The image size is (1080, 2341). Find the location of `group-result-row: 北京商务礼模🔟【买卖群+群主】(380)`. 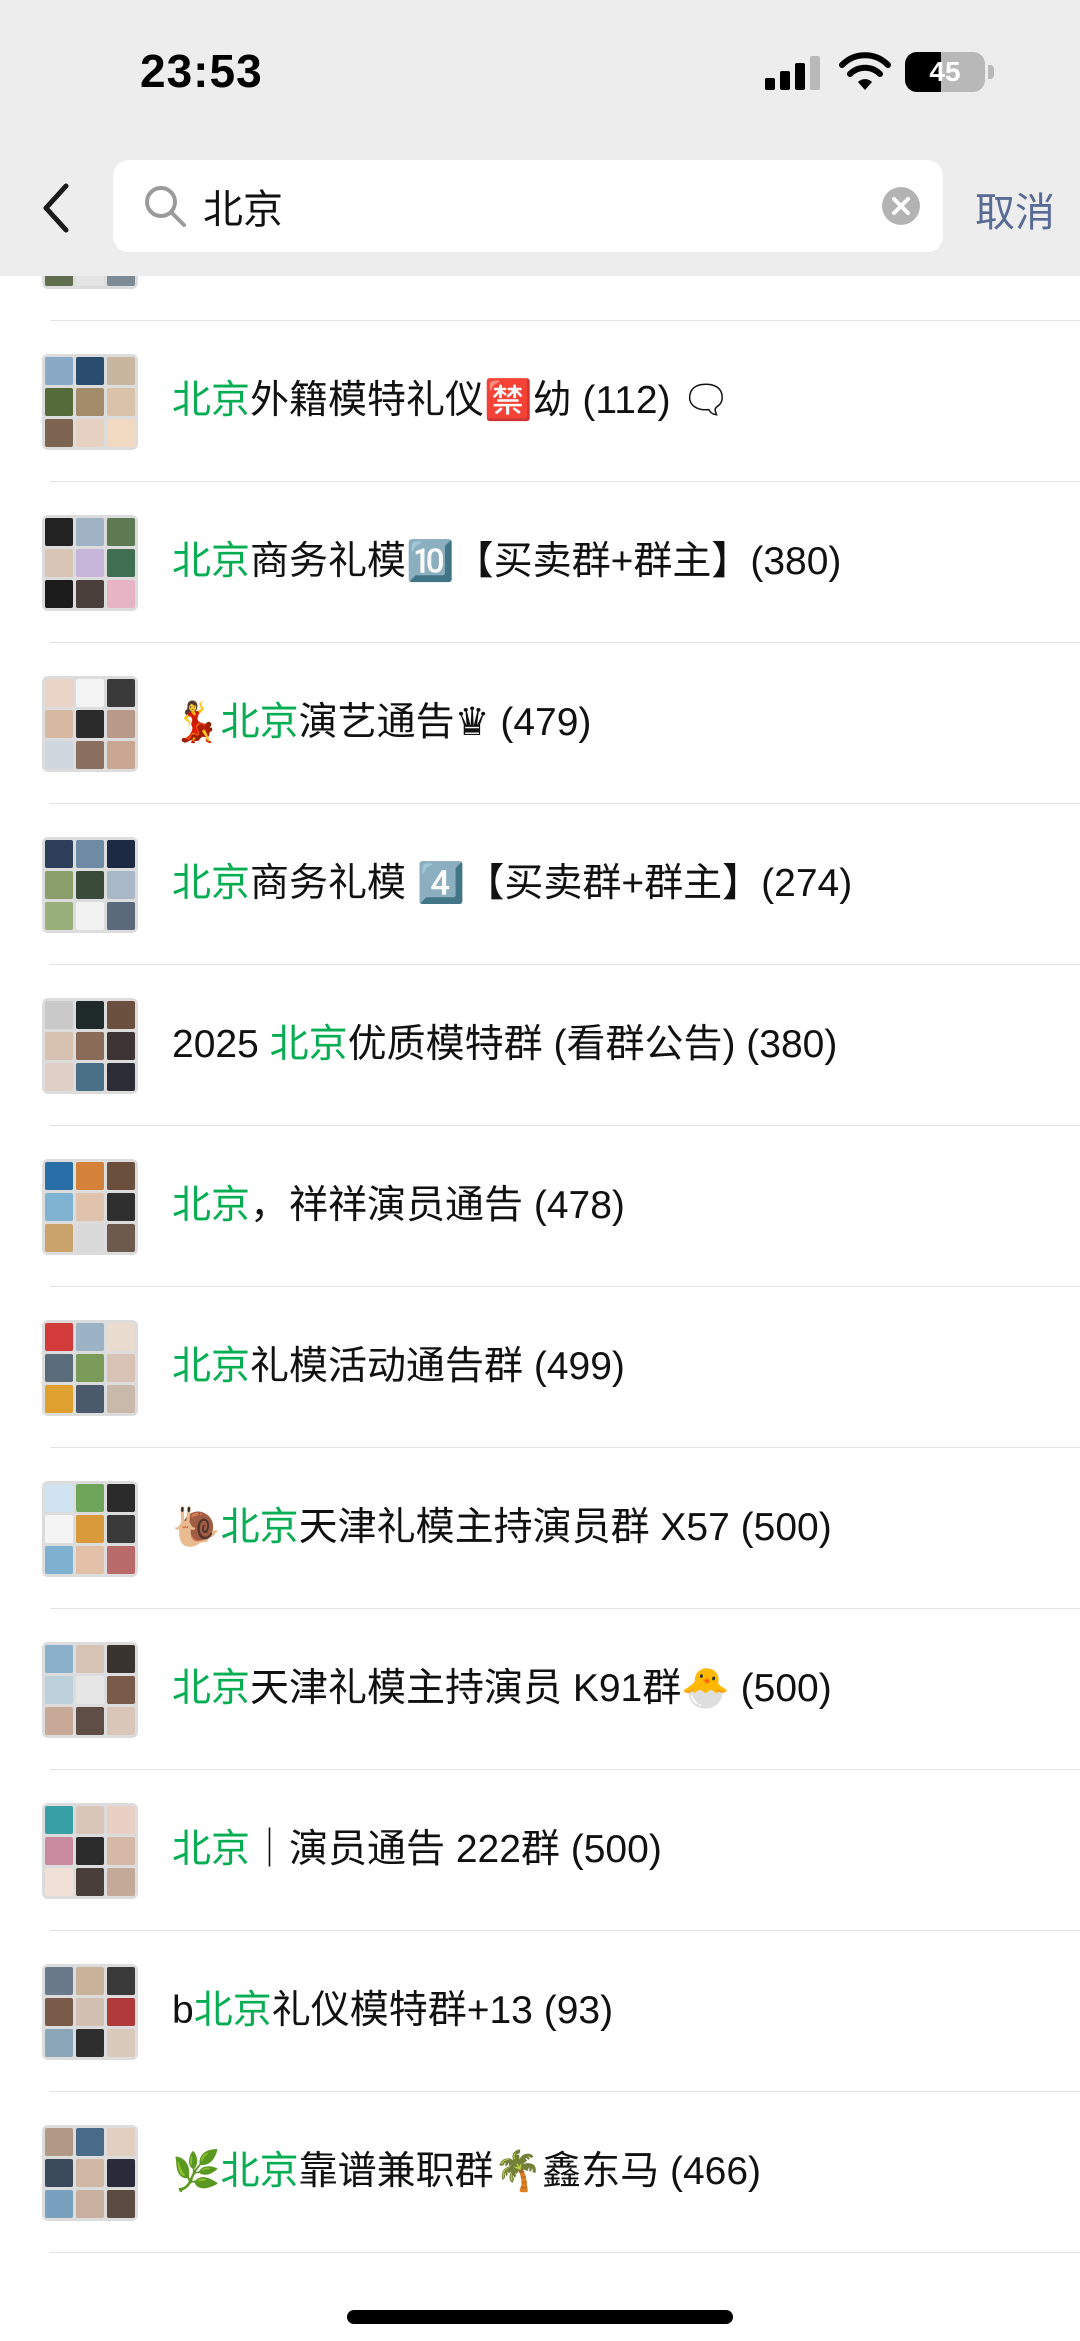

group-result-row: 北京商务礼模🔟【买卖群+群主】(380) is located at coordinates (540, 562).